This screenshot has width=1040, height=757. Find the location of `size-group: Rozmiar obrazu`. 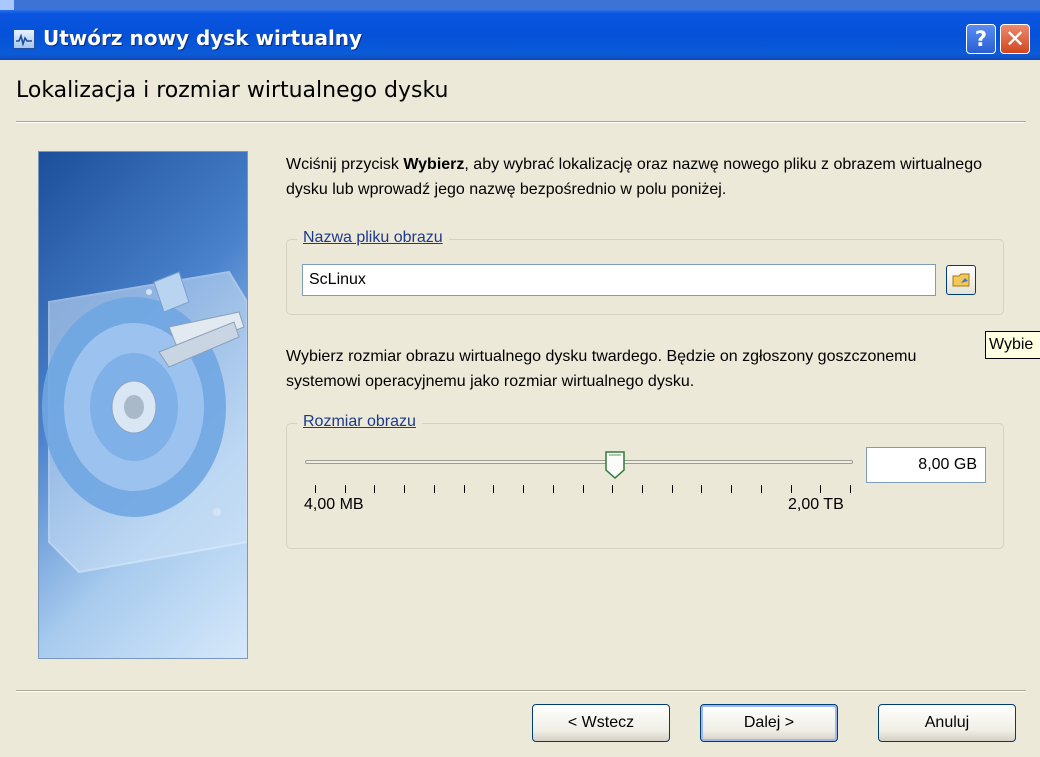

size-group: Rozmiar obrazu is located at coordinates (645, 481).